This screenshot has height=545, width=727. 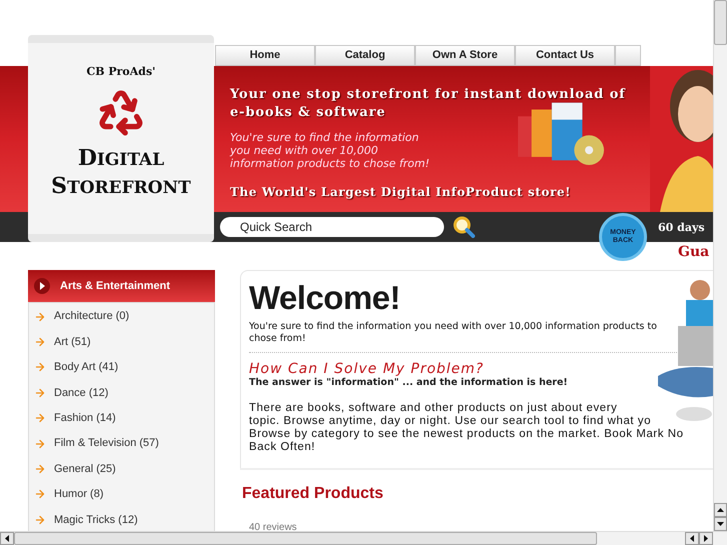 I want to click on category-link: Film & Television (57), so click(x=106, y=443).